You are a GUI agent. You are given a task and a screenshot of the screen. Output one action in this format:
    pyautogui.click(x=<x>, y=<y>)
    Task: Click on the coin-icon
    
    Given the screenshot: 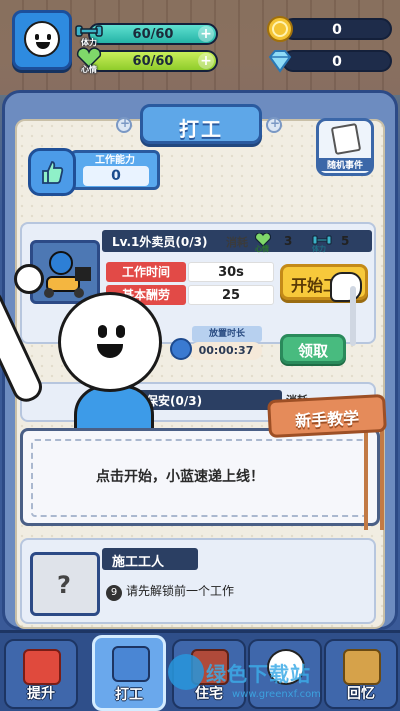 What is the action you would take?
    pyautogui.click(x=280, y=29)
    